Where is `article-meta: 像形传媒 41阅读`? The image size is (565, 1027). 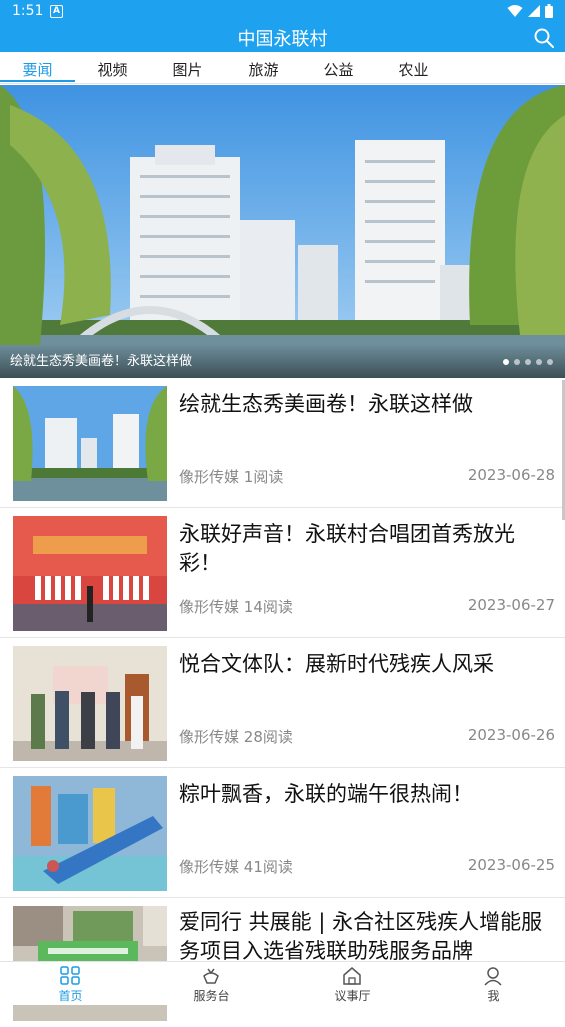 article-meta: 像形传媒 41阅读 is located at coordinates (236, 866).